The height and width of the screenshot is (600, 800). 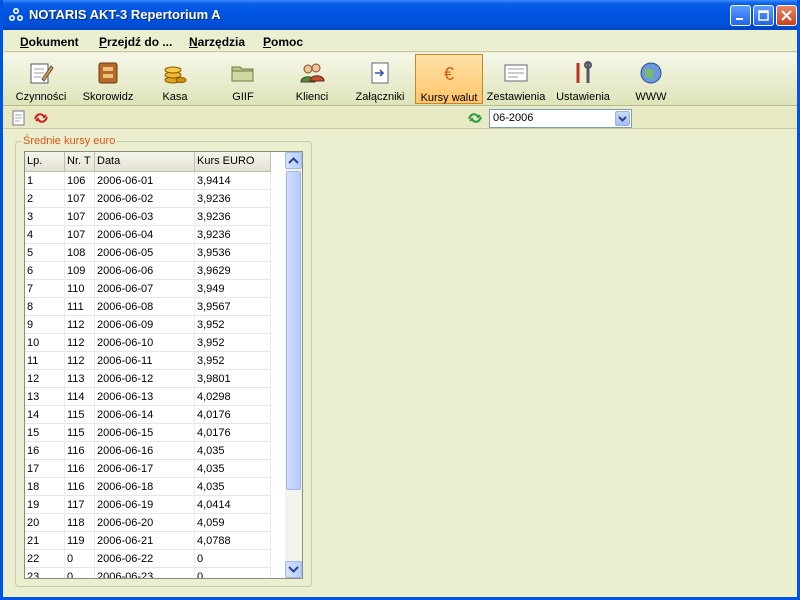 What do you see at coordinates (108, 79) in the screenshot?
I see `tool-skorowidz-button: Skorowidz` at bounding box center [108, 79].